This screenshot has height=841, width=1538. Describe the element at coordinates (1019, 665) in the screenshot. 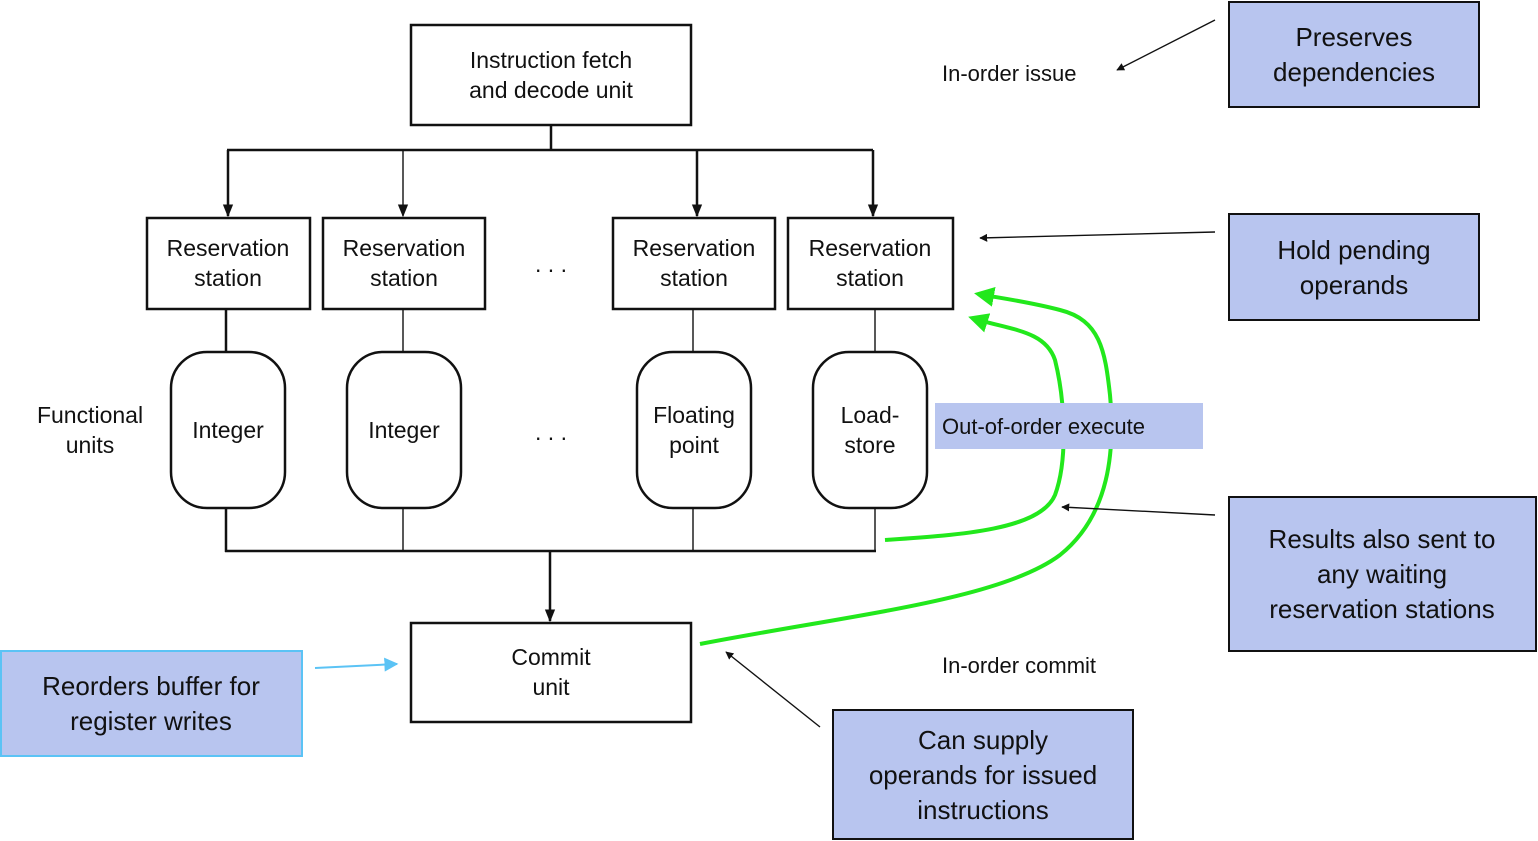

I see `stage-label-commit: In-order commit` at that location.